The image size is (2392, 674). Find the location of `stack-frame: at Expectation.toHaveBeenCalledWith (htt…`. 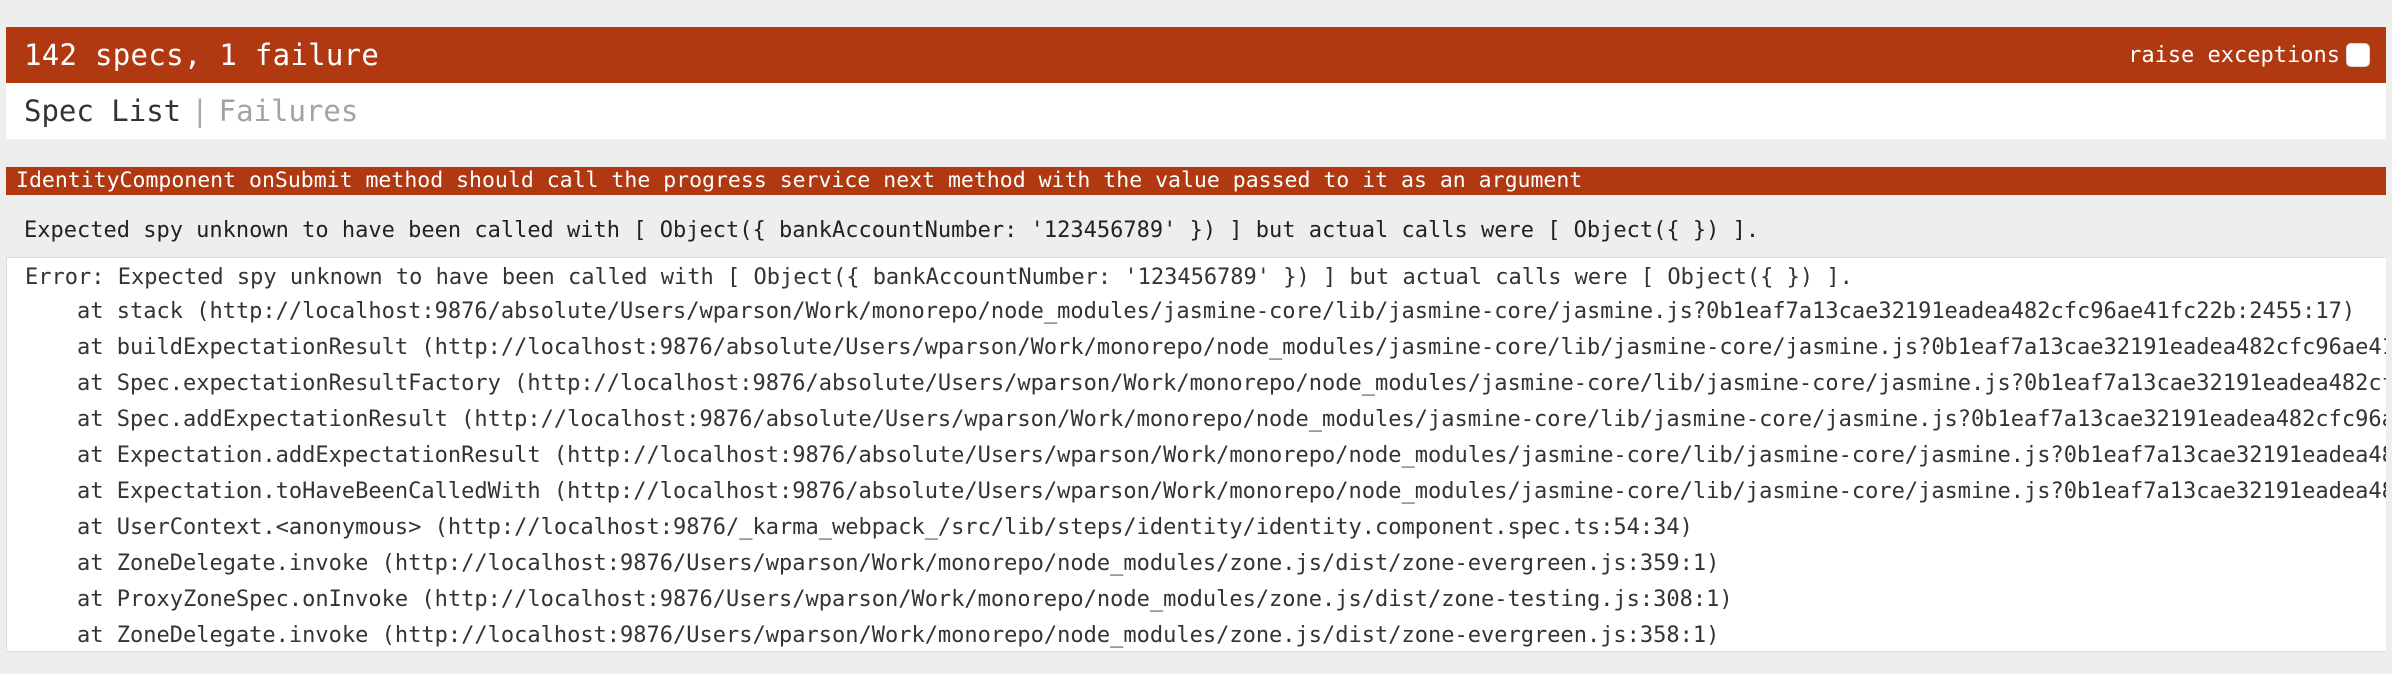

stack-frame: at Expectation.toHaveBeenCalledWith (htt… is located at coordinates (1231, 491).